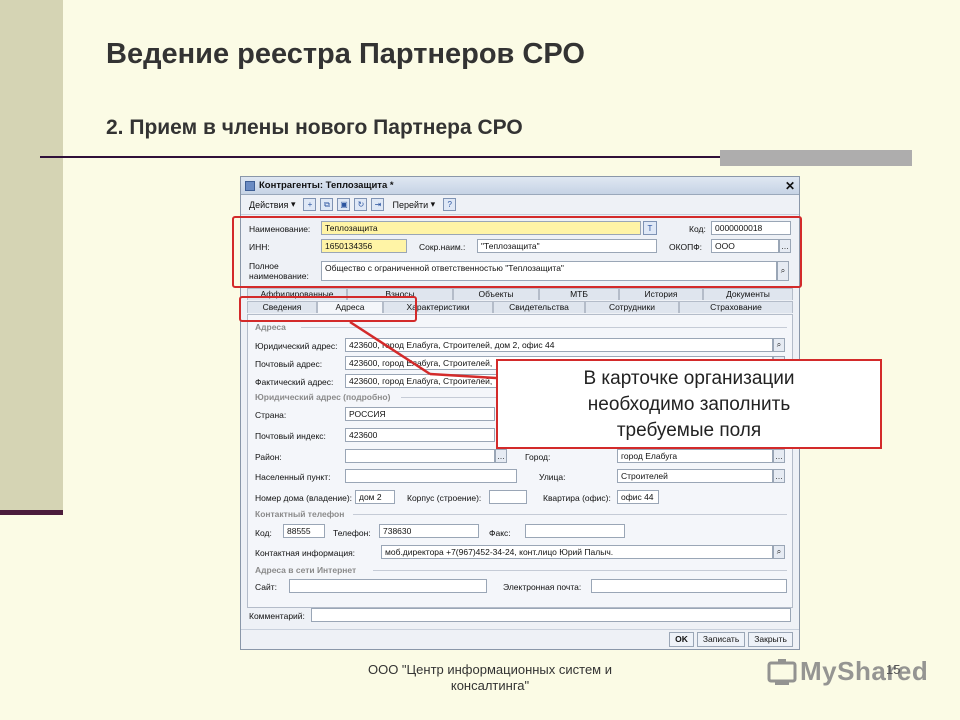 This screenshot has height=720, width=960. I want to click on callout-line-2: необходимо заполнить, so click(689, 404).